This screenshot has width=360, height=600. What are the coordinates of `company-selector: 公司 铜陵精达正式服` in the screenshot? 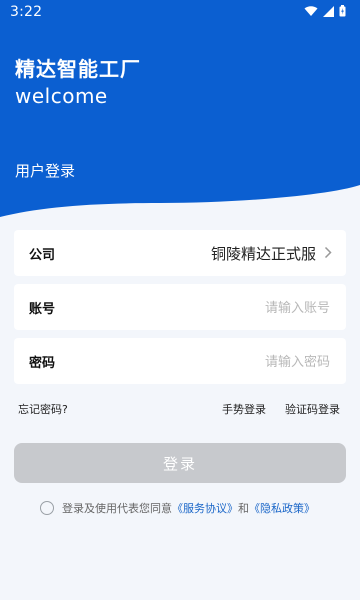 It's located at (180, 253).